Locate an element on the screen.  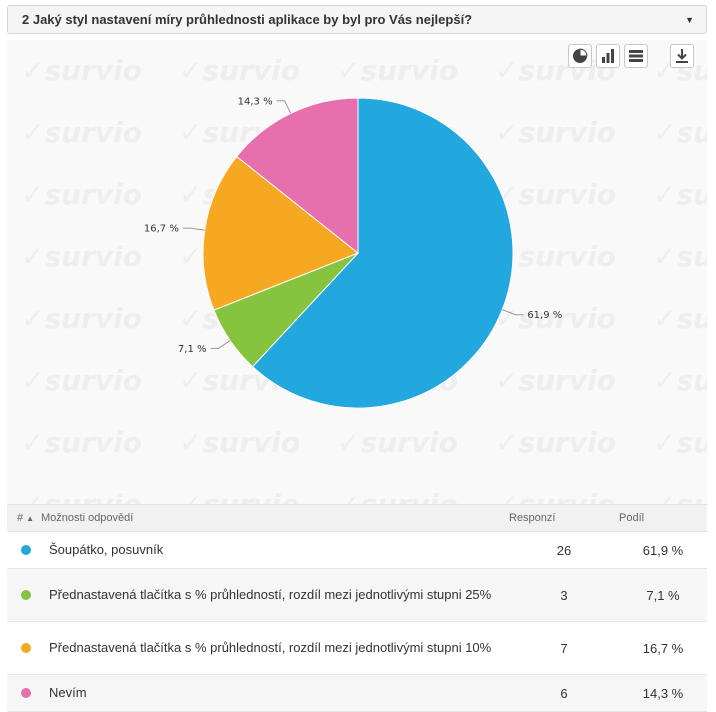
column-header-number: # ▲ is located at coordinates (24, 518).